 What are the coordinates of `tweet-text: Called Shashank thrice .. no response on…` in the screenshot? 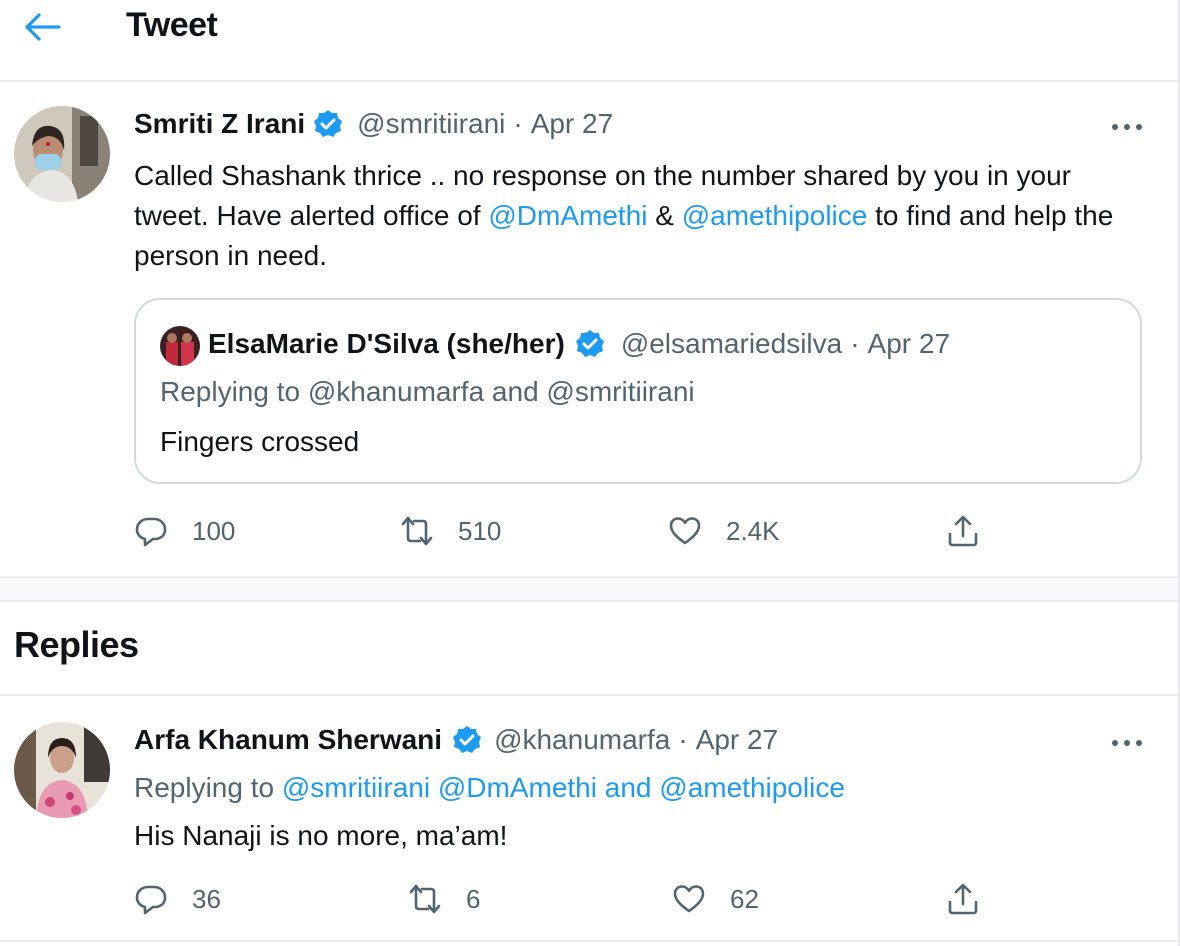 It's located at (634, 216).